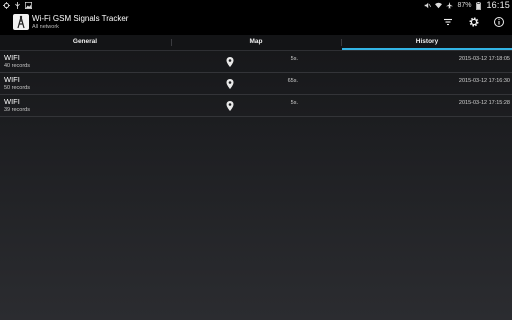 This screenshot has width=512, height=320. I want to click on tab-bar: General Map History, so click(256, 43).